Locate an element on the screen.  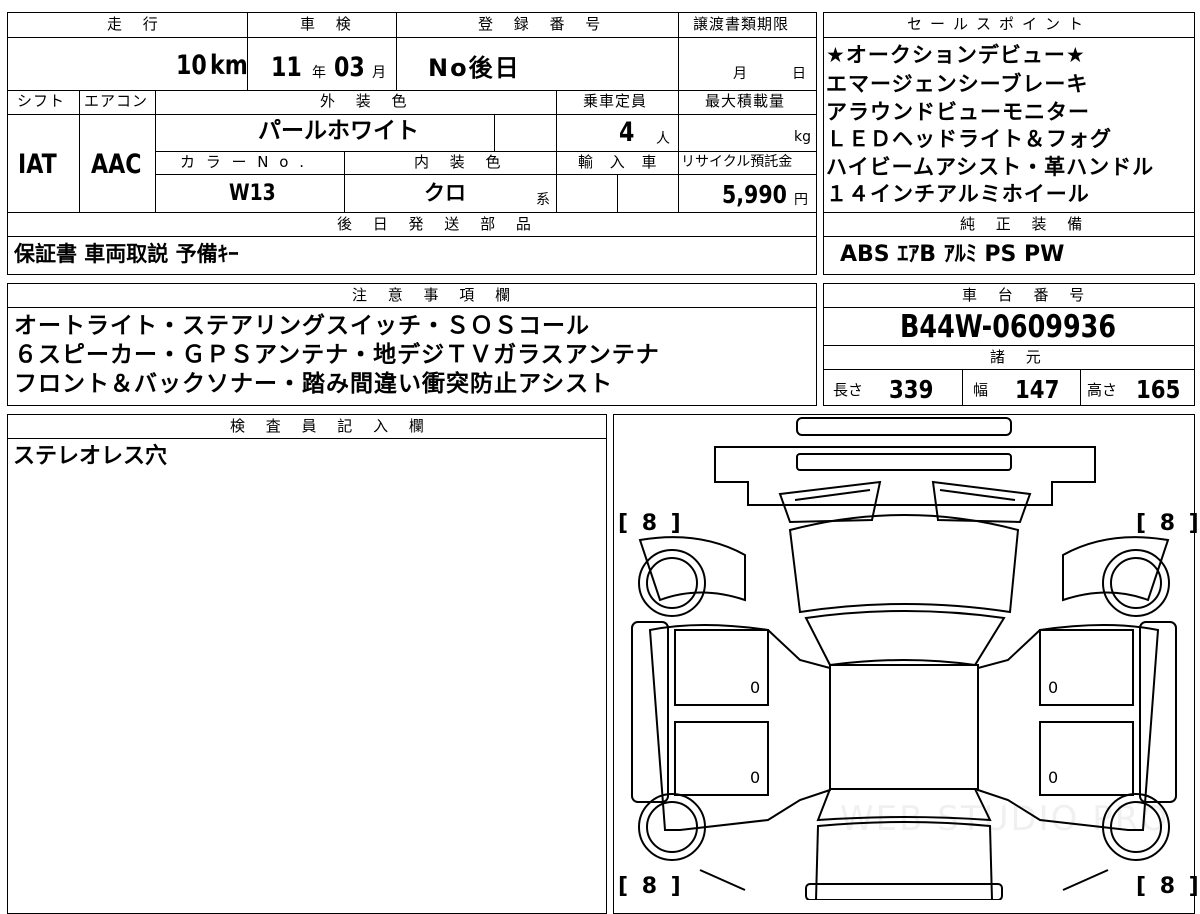
tire-tread-rear-right: [ 8 ] is located at coordinates (1168, 886).